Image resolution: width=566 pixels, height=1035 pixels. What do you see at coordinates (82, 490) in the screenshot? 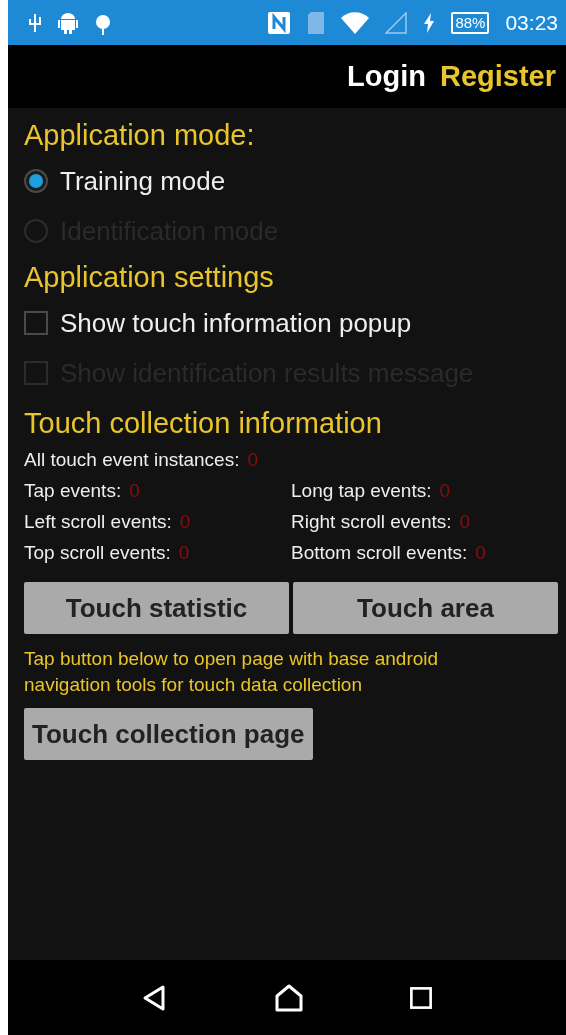
I see `stat-text: Tap events: 0` at bounding box center [82, 490].